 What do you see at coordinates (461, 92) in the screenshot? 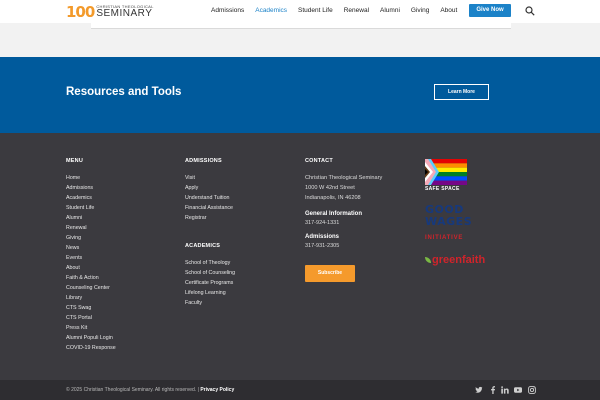
I see `learn-more-button: Learn More` at bounding box center [461, 92].